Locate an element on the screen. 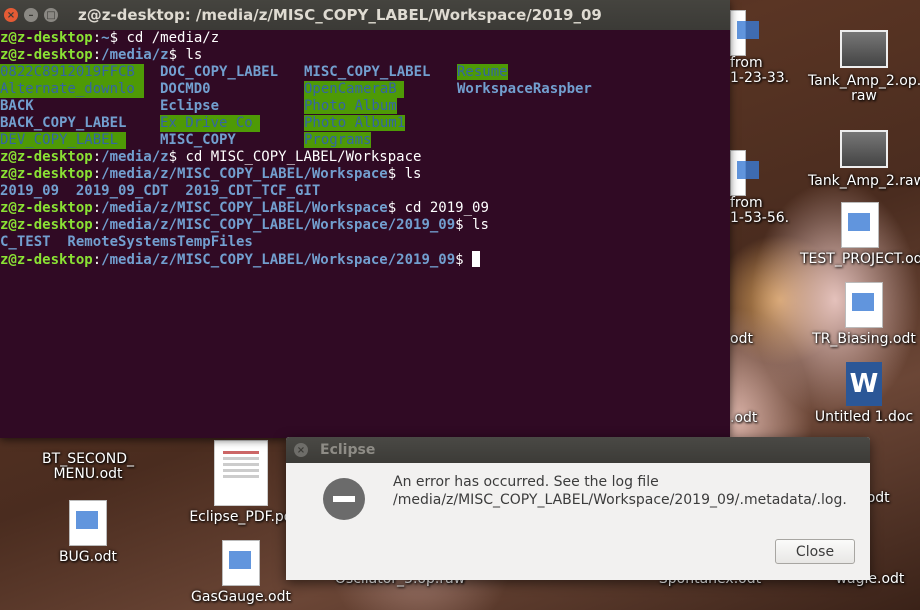 This screenshot has width=920, height=610. ls-entry: DEV_COPY_LABEL is located at coordinates (63, 140).